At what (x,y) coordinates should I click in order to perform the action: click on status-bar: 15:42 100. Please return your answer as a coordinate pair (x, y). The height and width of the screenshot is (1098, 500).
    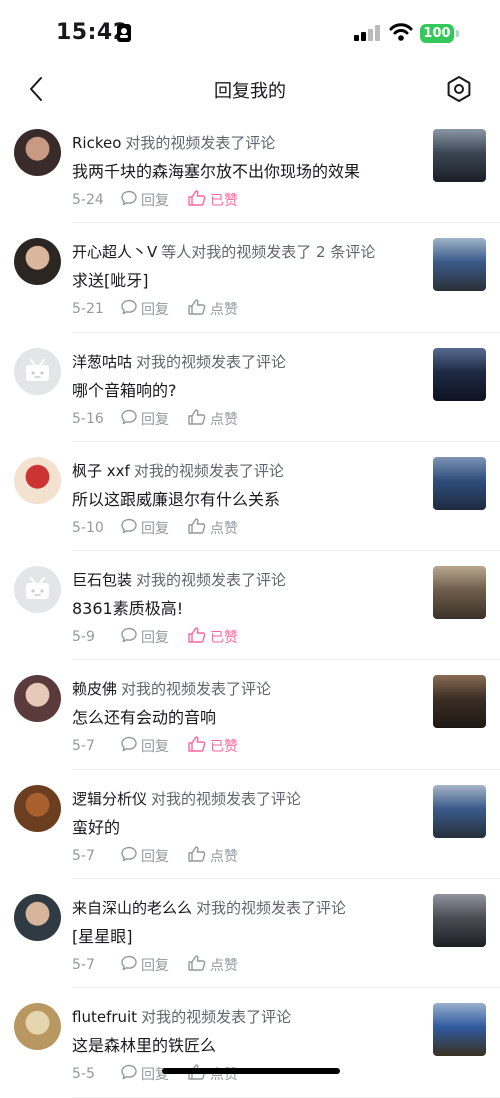
    Looking at the image, I should click on (250, 32).